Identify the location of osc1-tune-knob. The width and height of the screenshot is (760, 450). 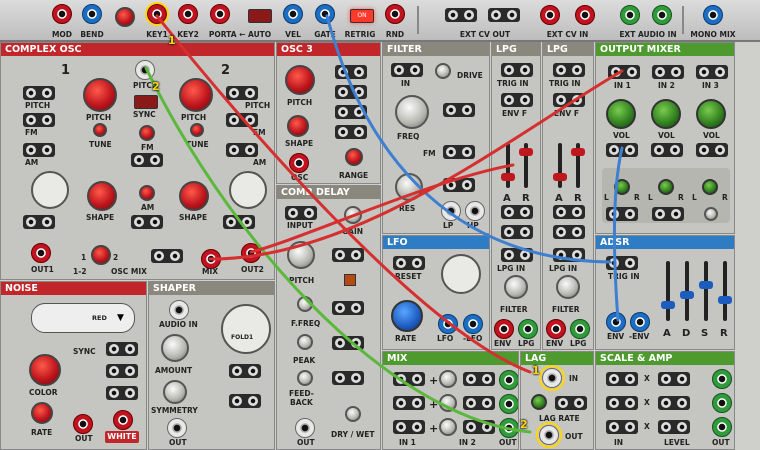
(100, 130).